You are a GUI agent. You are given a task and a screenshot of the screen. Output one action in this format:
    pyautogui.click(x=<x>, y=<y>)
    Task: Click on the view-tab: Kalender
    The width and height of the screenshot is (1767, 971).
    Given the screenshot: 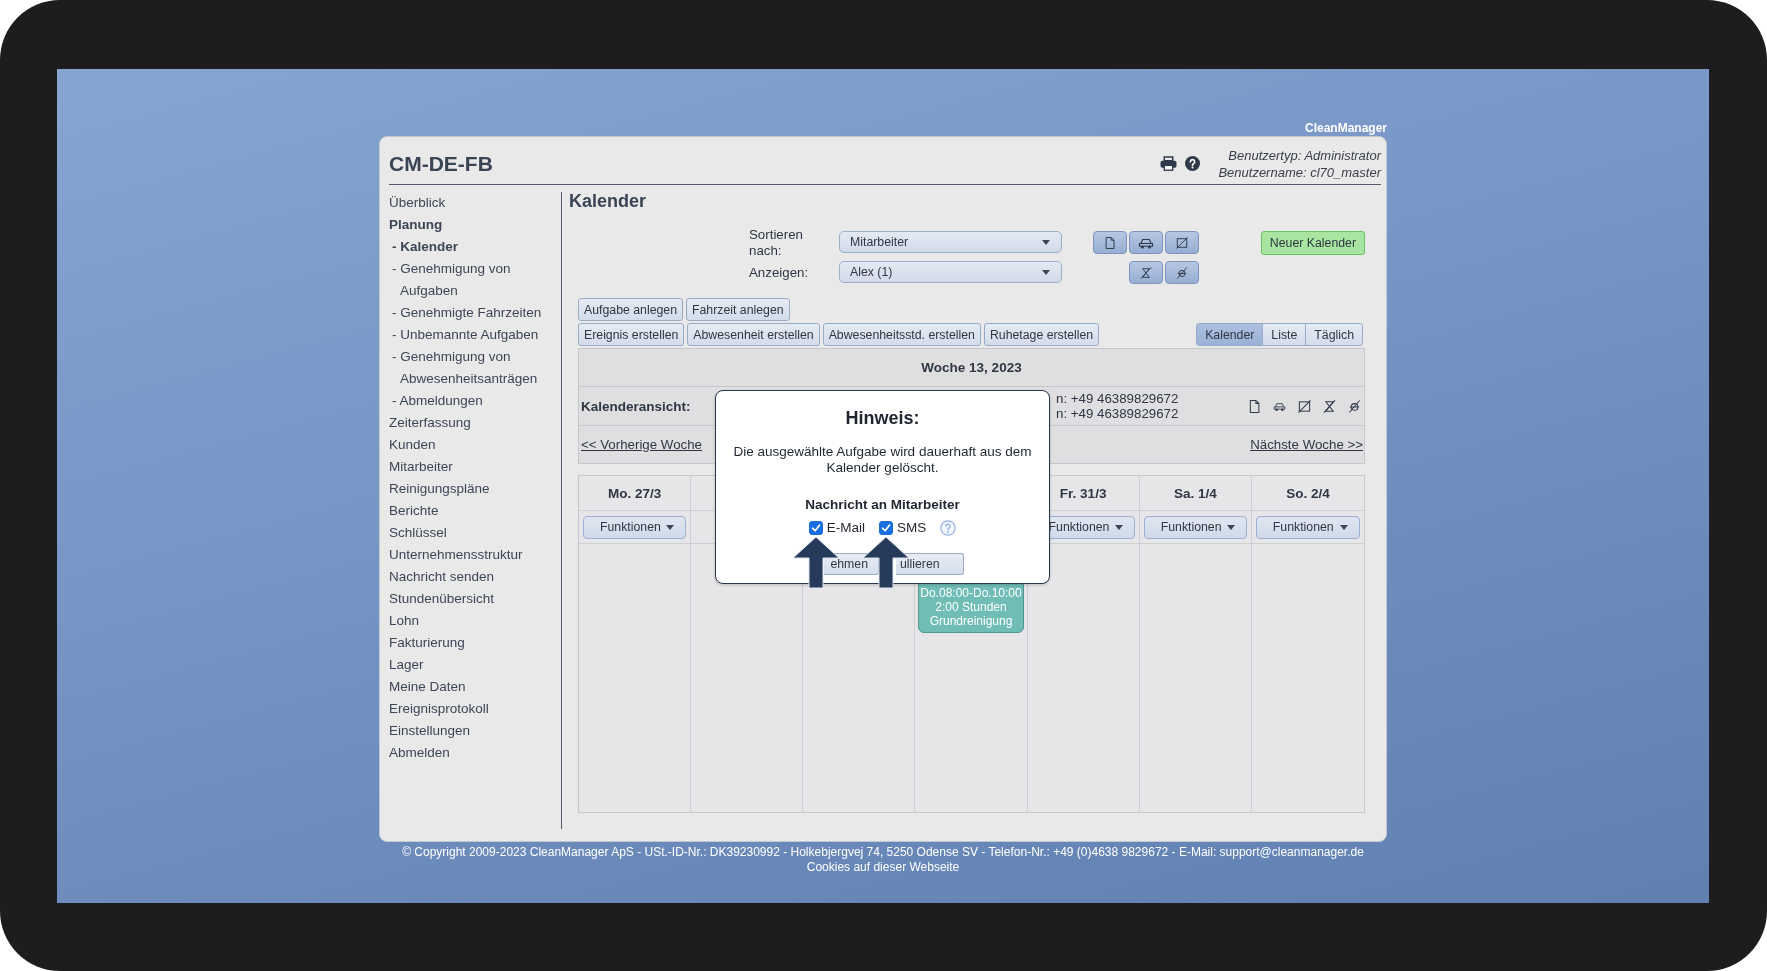 What is the action you would take?
    pyautogui.click(x=1230, y=334)
    